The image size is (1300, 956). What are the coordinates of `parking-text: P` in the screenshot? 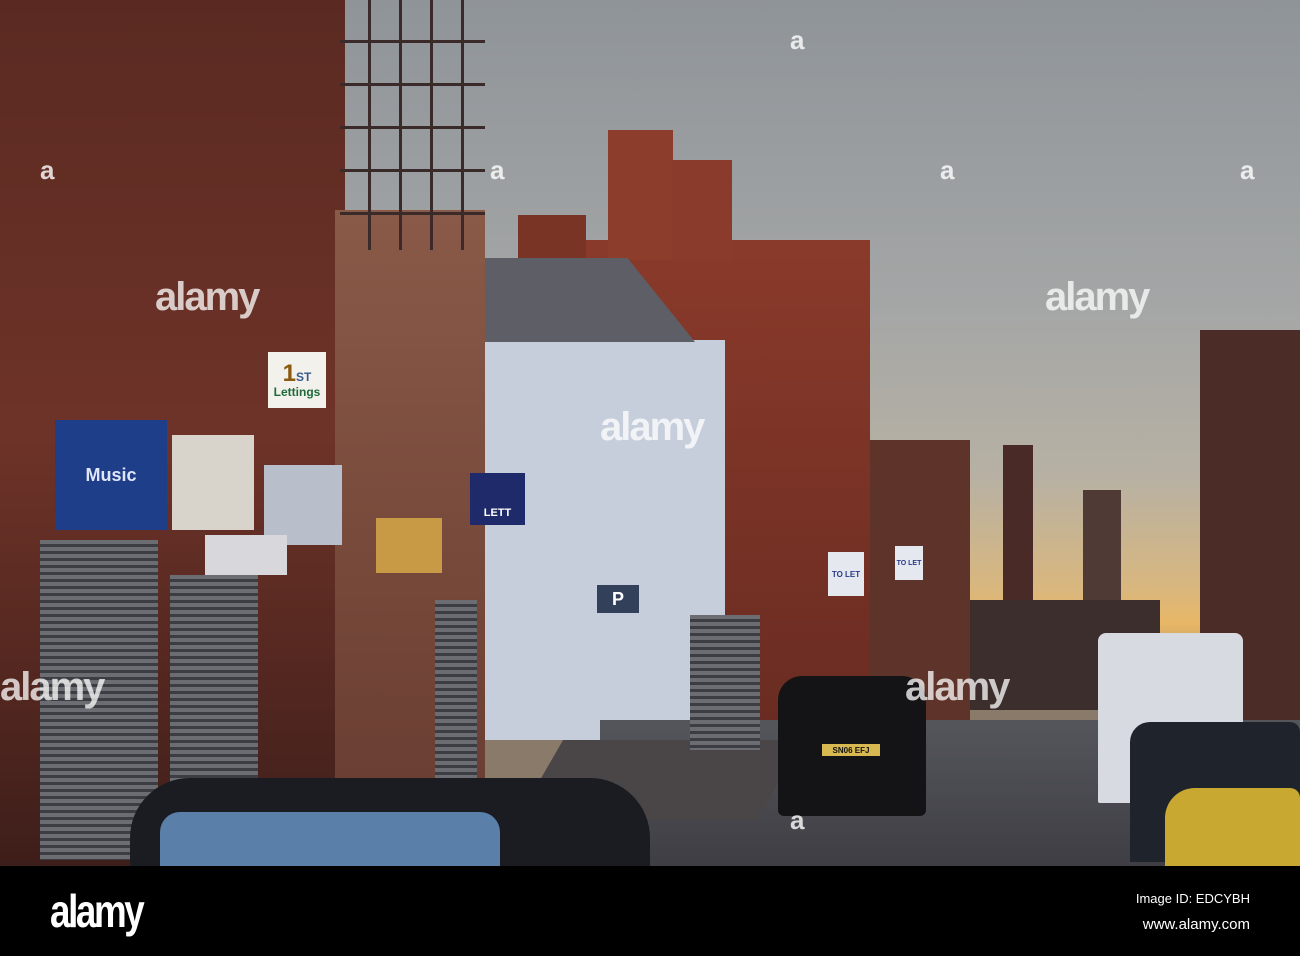 It's located at (617, 598).